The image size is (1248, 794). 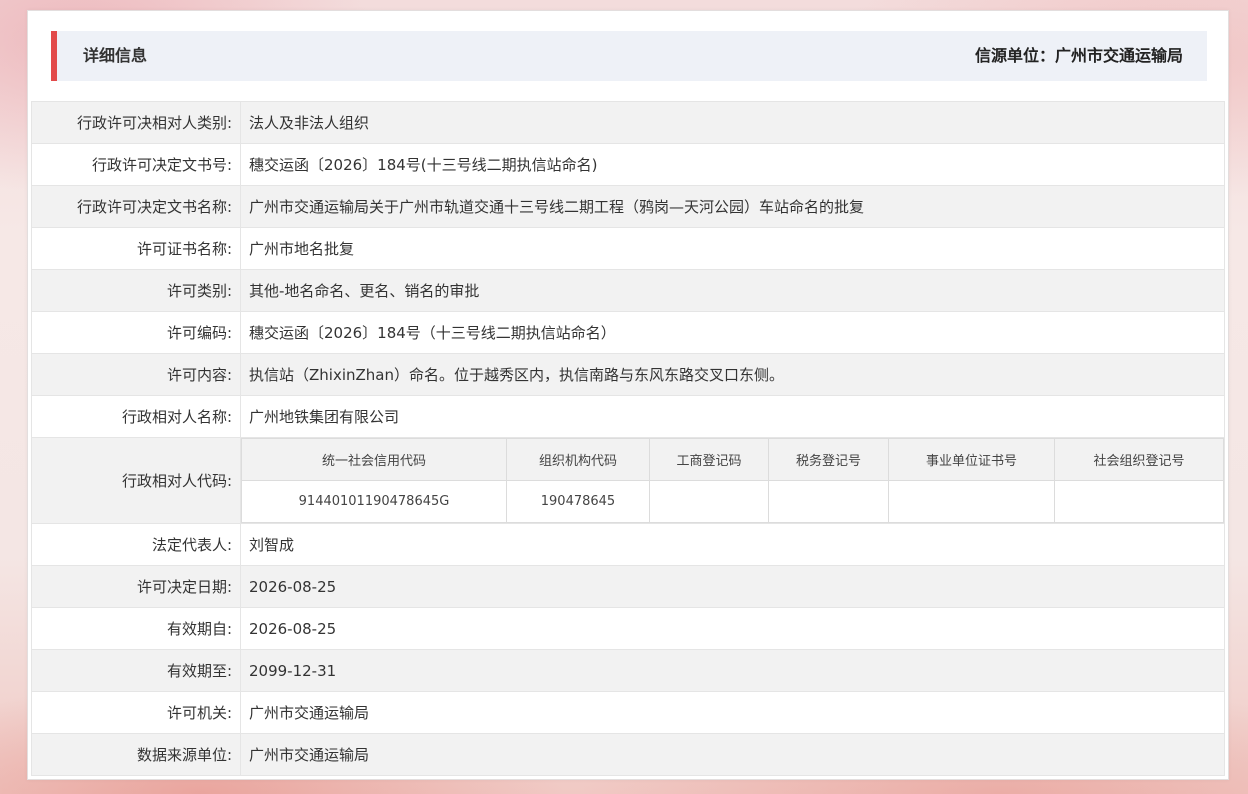 I want to click on row-value: 广州市地名批复, so click(x=732, y=248).